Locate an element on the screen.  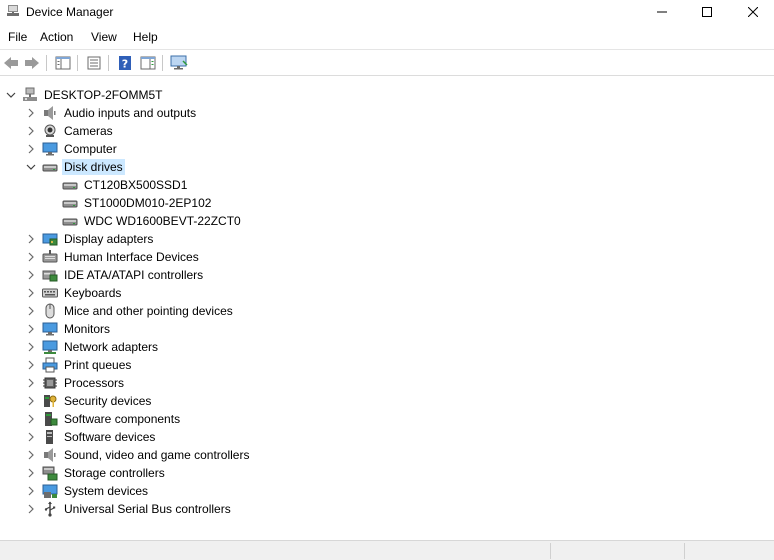
maximize-icon is located at coordinates (707, 12).